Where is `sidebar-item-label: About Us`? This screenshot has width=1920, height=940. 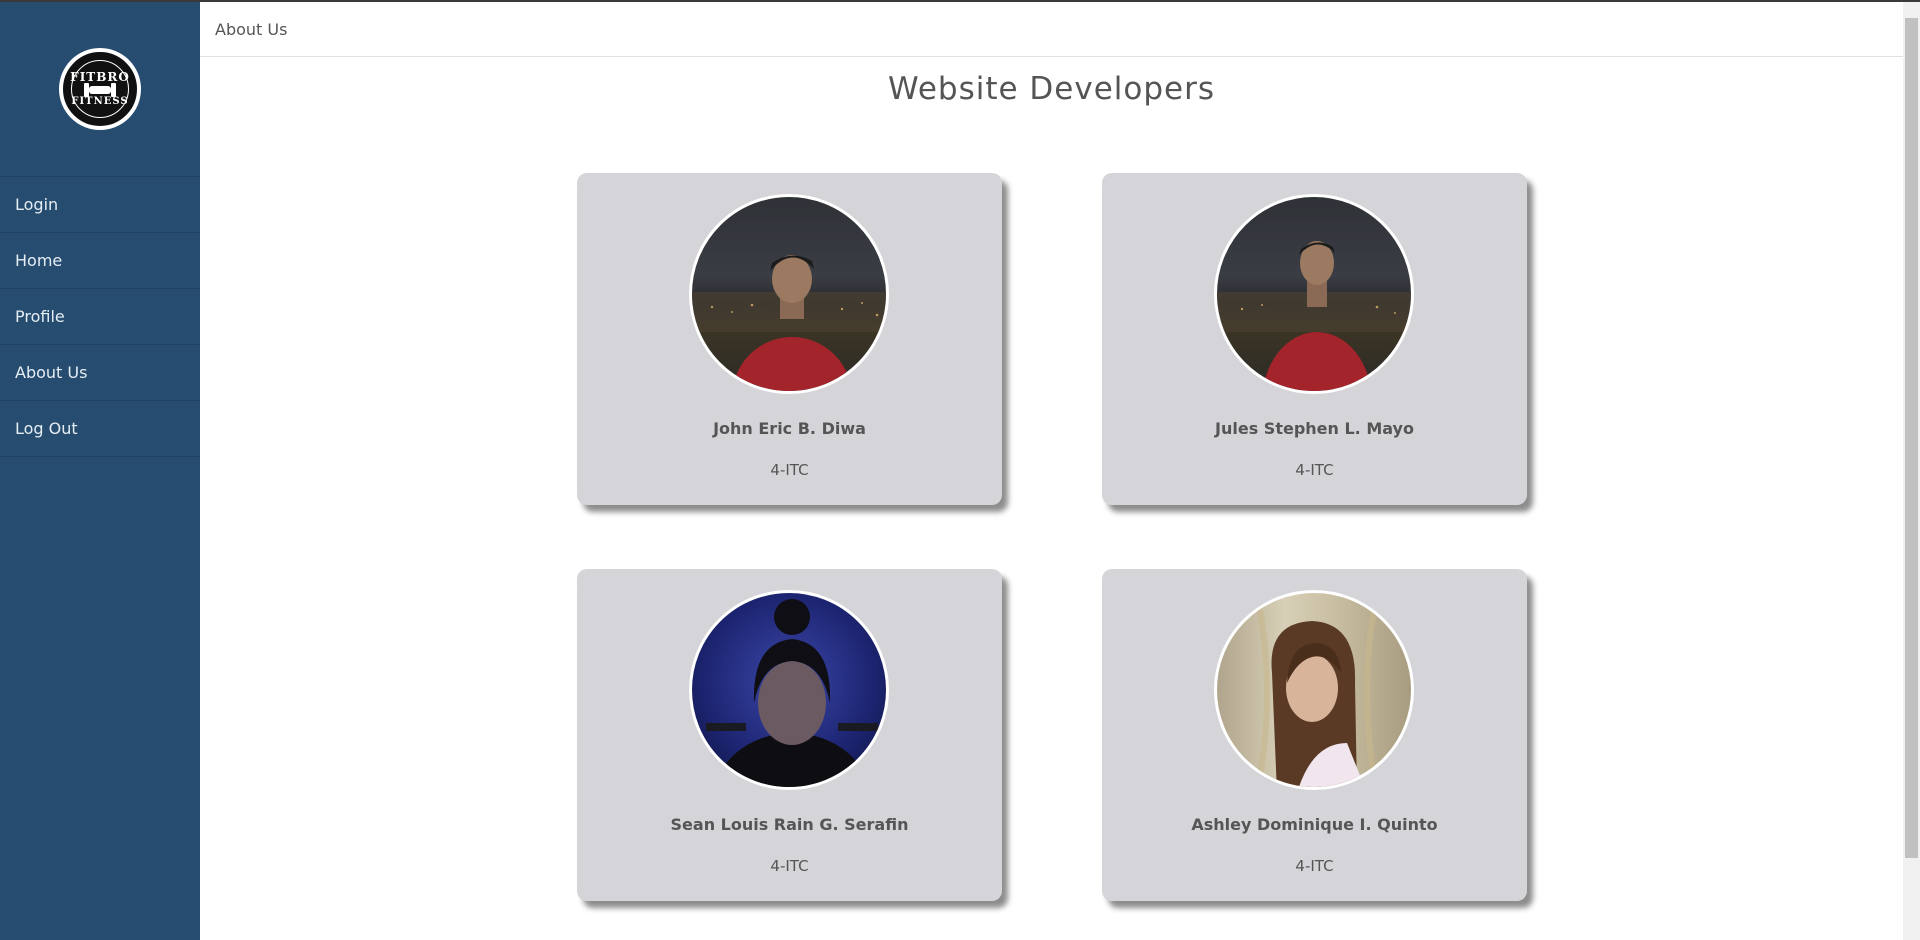
sidebar-item-label: About Us is located at coordinates (51, 372).